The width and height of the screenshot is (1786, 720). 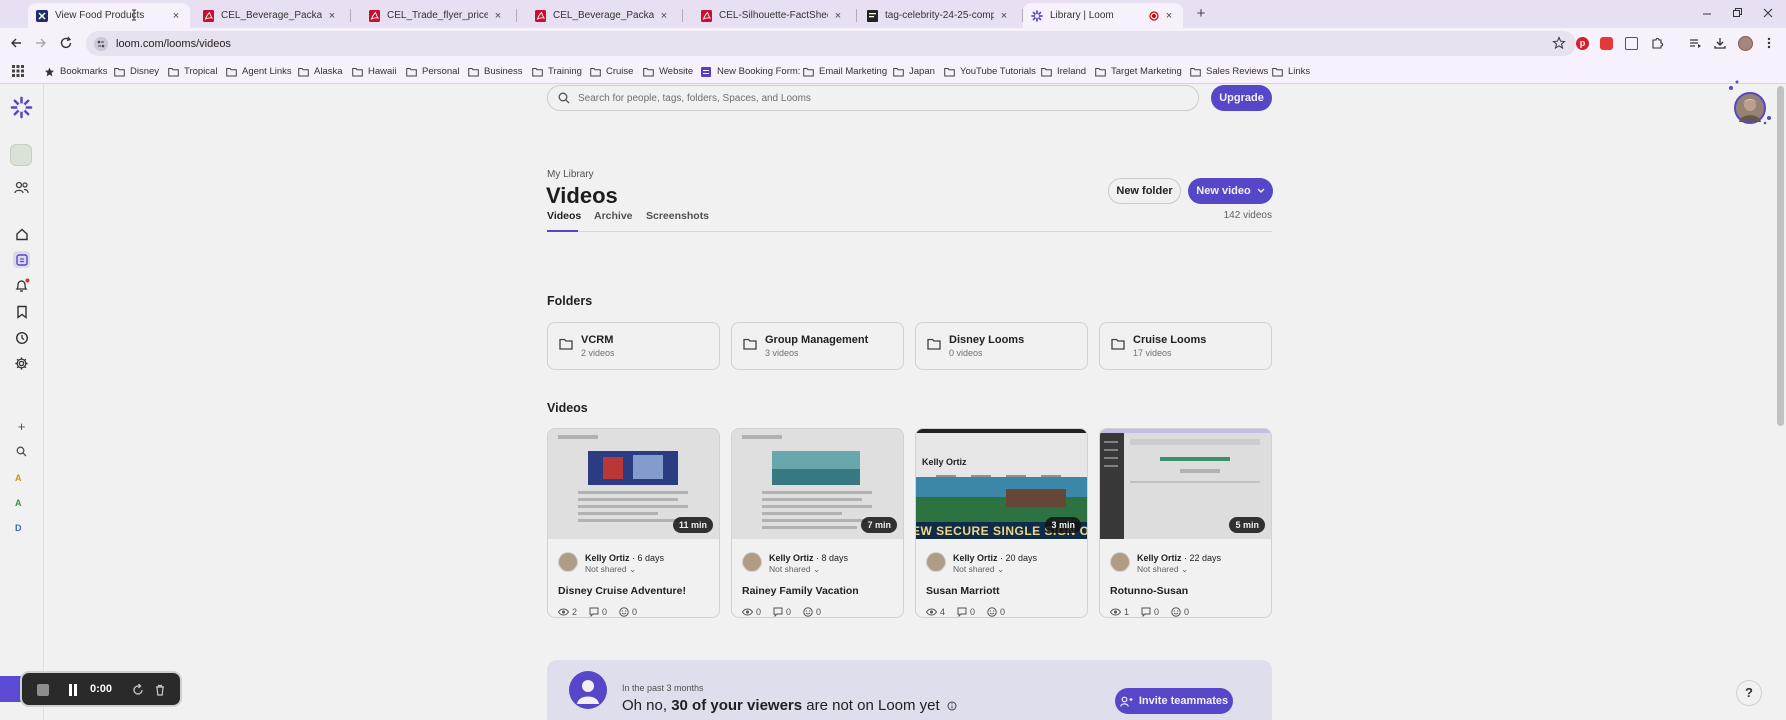 I want to click on address-bar: loom.com/looms/videos, so click(x=831, y=43).